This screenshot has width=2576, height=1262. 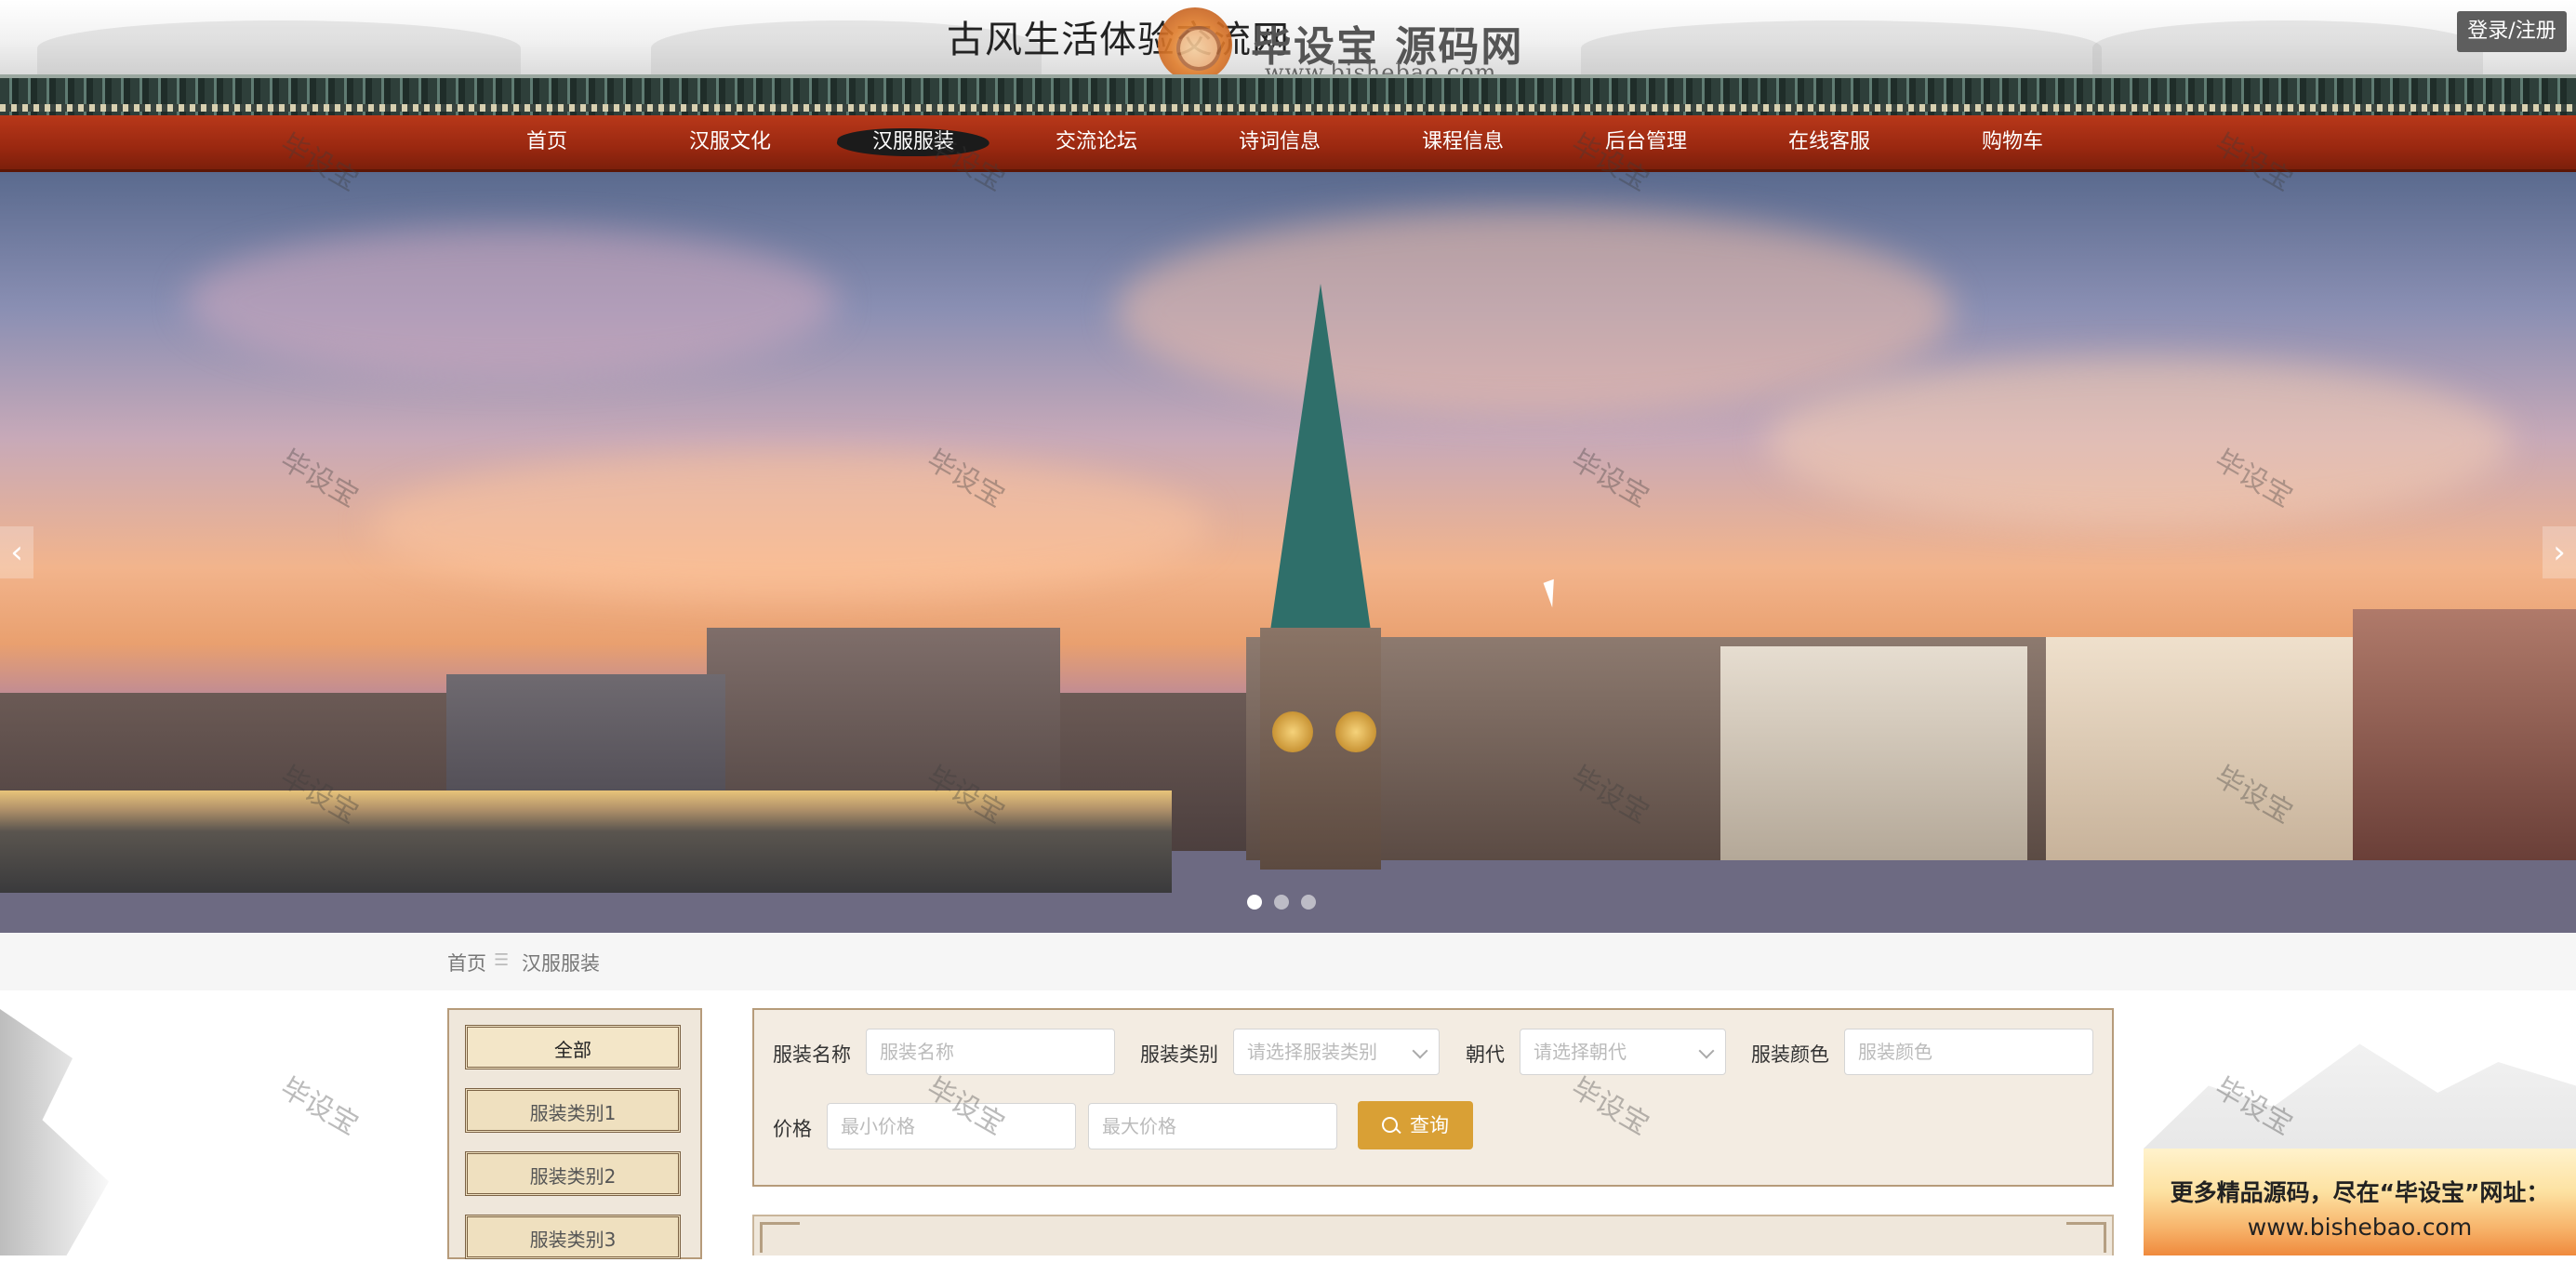 What do you see at coordinates (1429, 1125) in the screenshot?
I see `query-button-label: 查询` at bounding box center [1429, 1125].